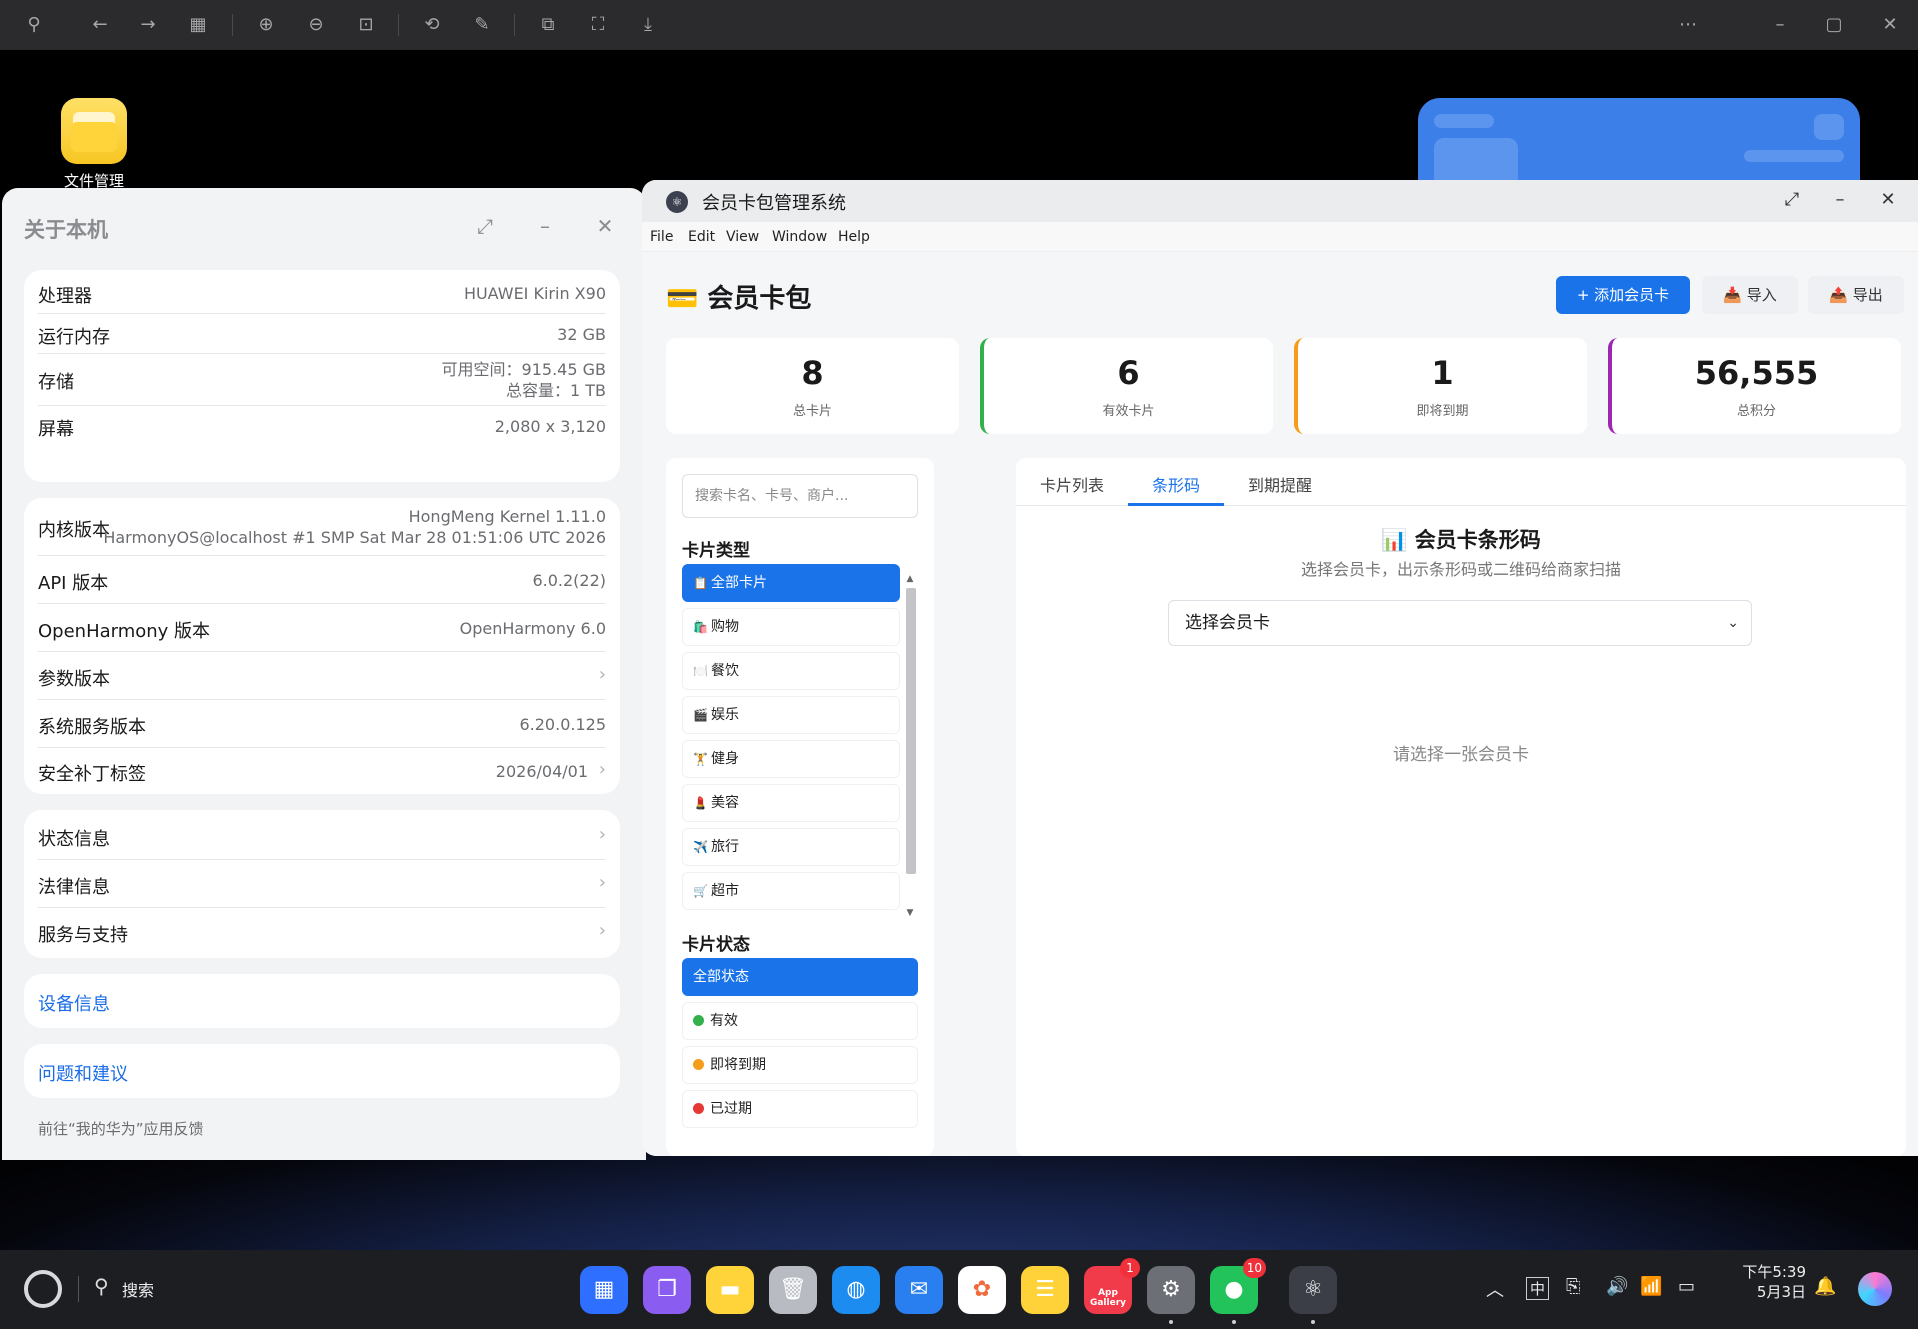  What do you see at coordinates (800, 496) in the screenshot?
I see `search-input` at bounding box center [800, 496].